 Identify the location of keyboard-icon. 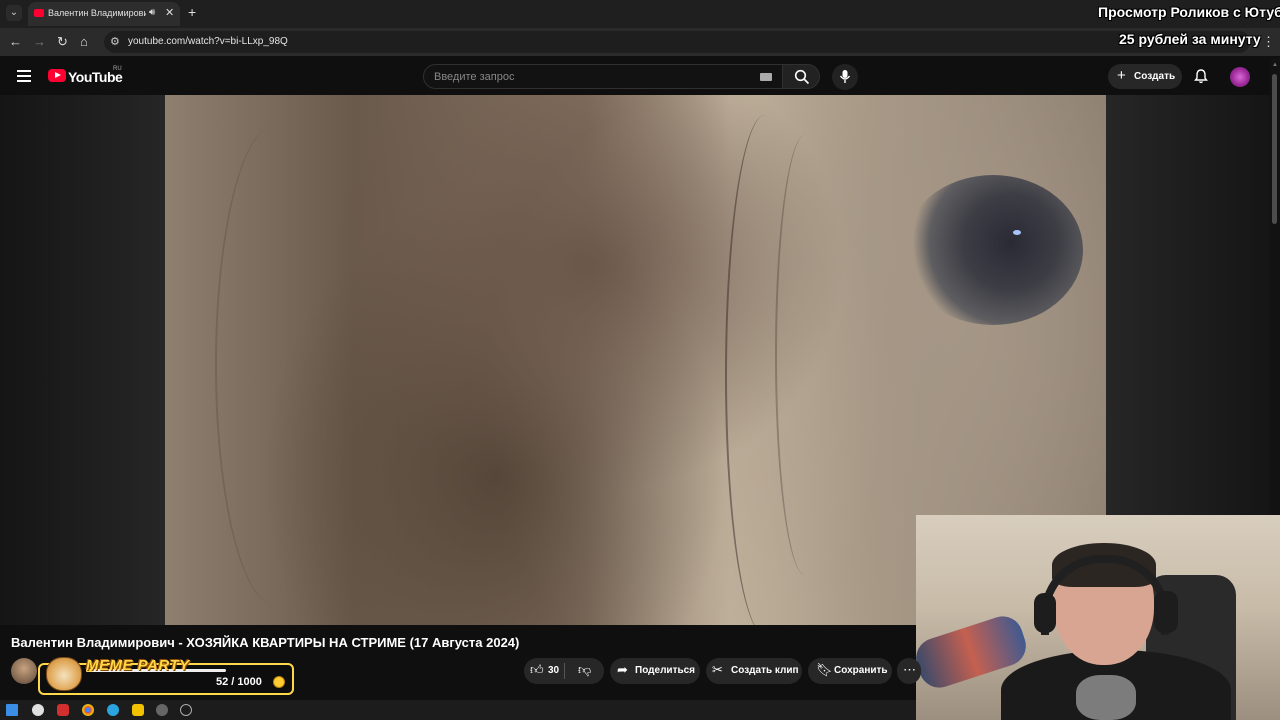
(766, 77).